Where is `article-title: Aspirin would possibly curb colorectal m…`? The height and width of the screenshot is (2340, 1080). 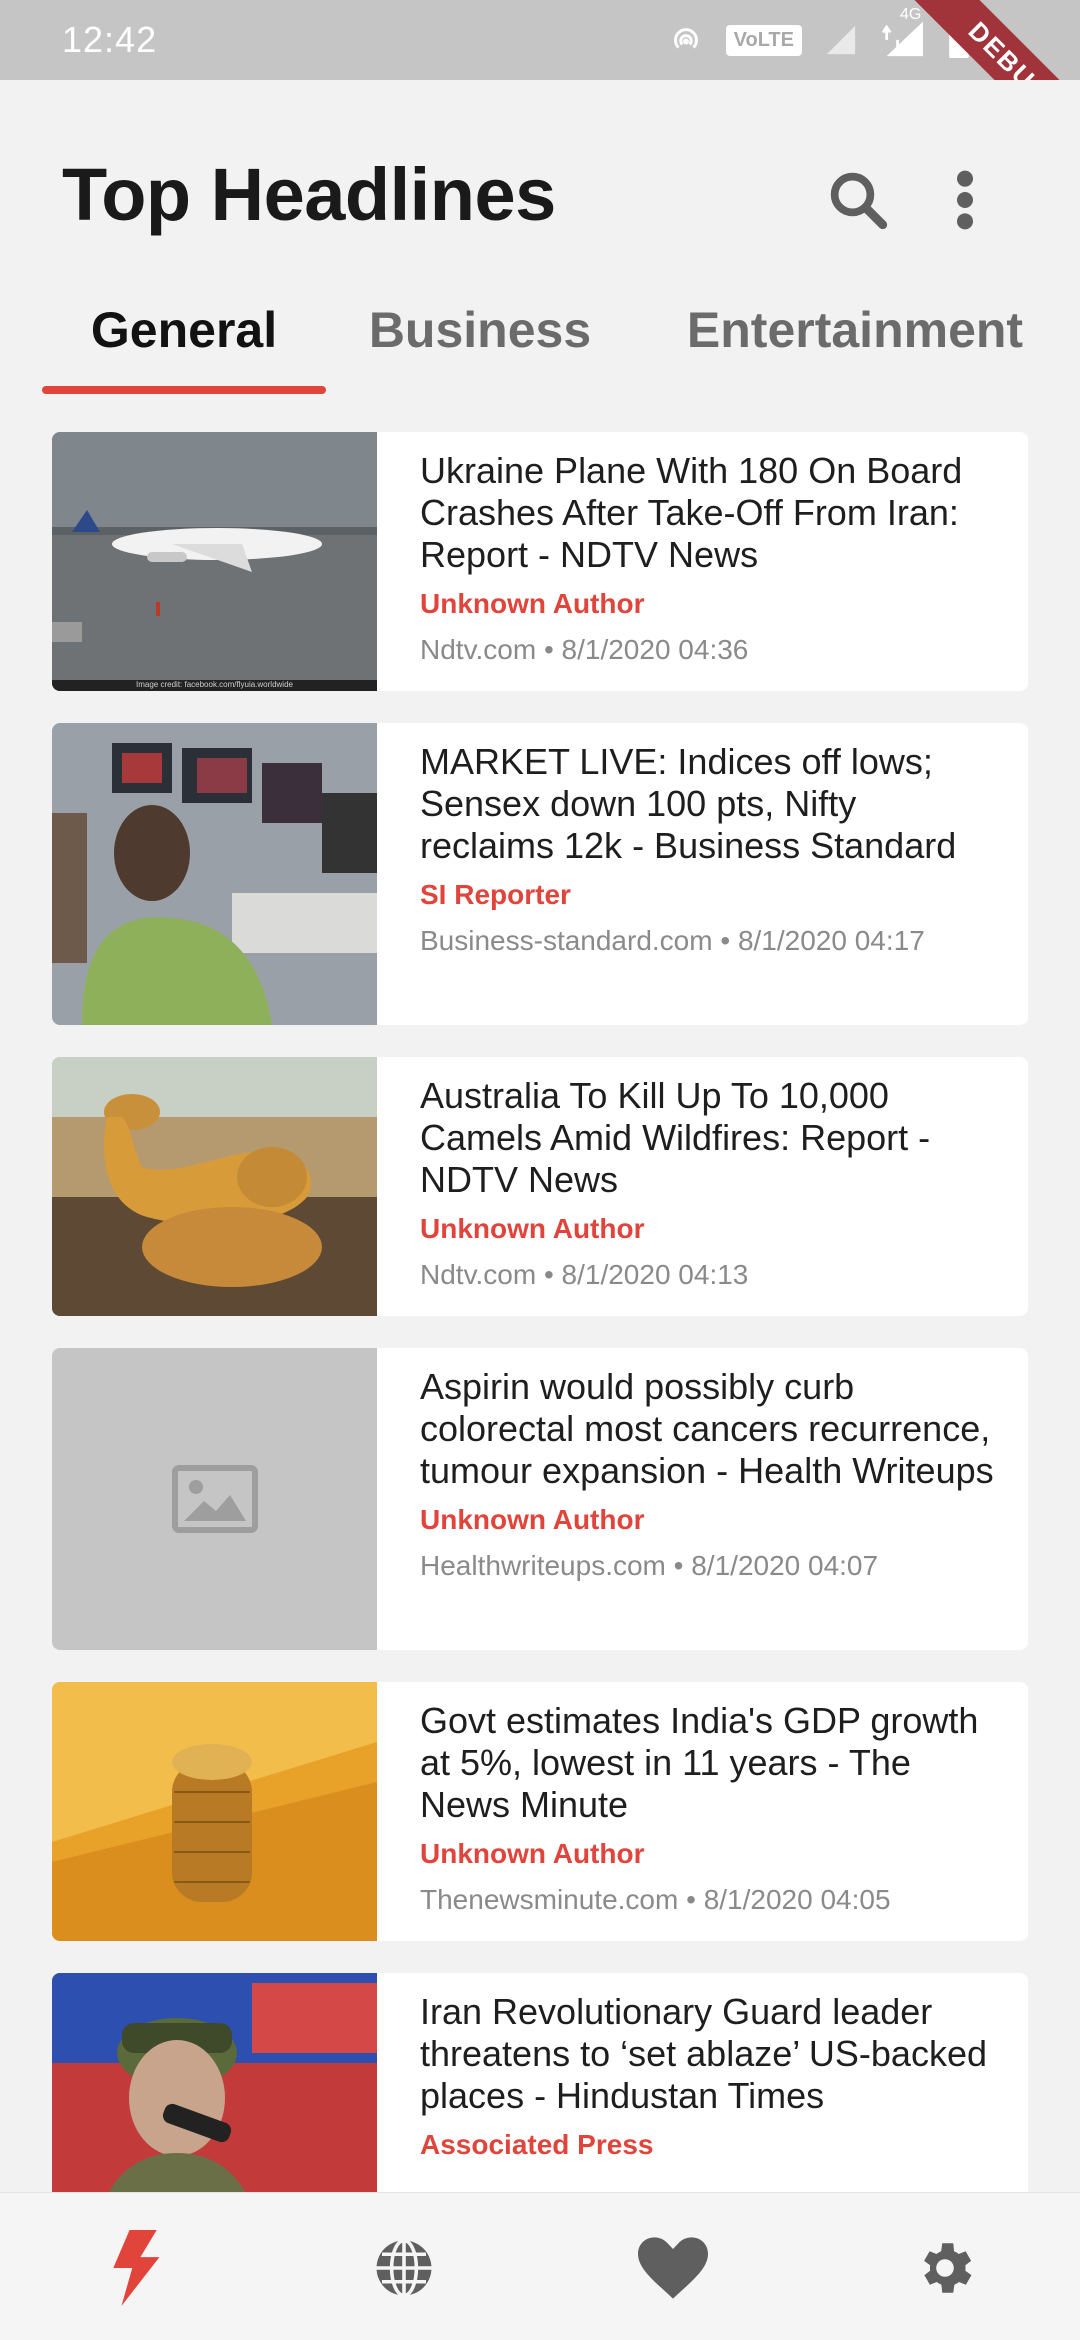
article-title: Aspirin would possibly curb colorectal m… is located at coordinates (709, 1429).